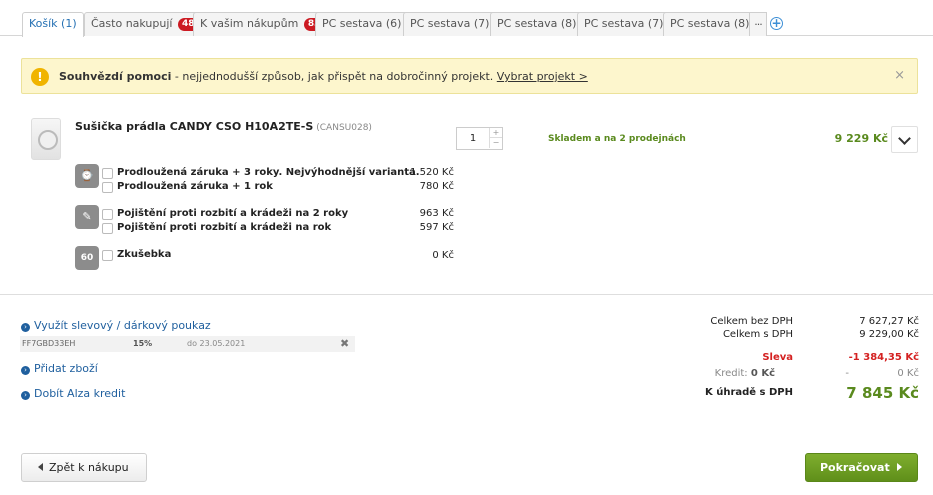 Image resolution: width=933 pixels, height=495 pixels. I want to click on back-to-shopping-button: Zpět k nákupu, so click(84, 467).